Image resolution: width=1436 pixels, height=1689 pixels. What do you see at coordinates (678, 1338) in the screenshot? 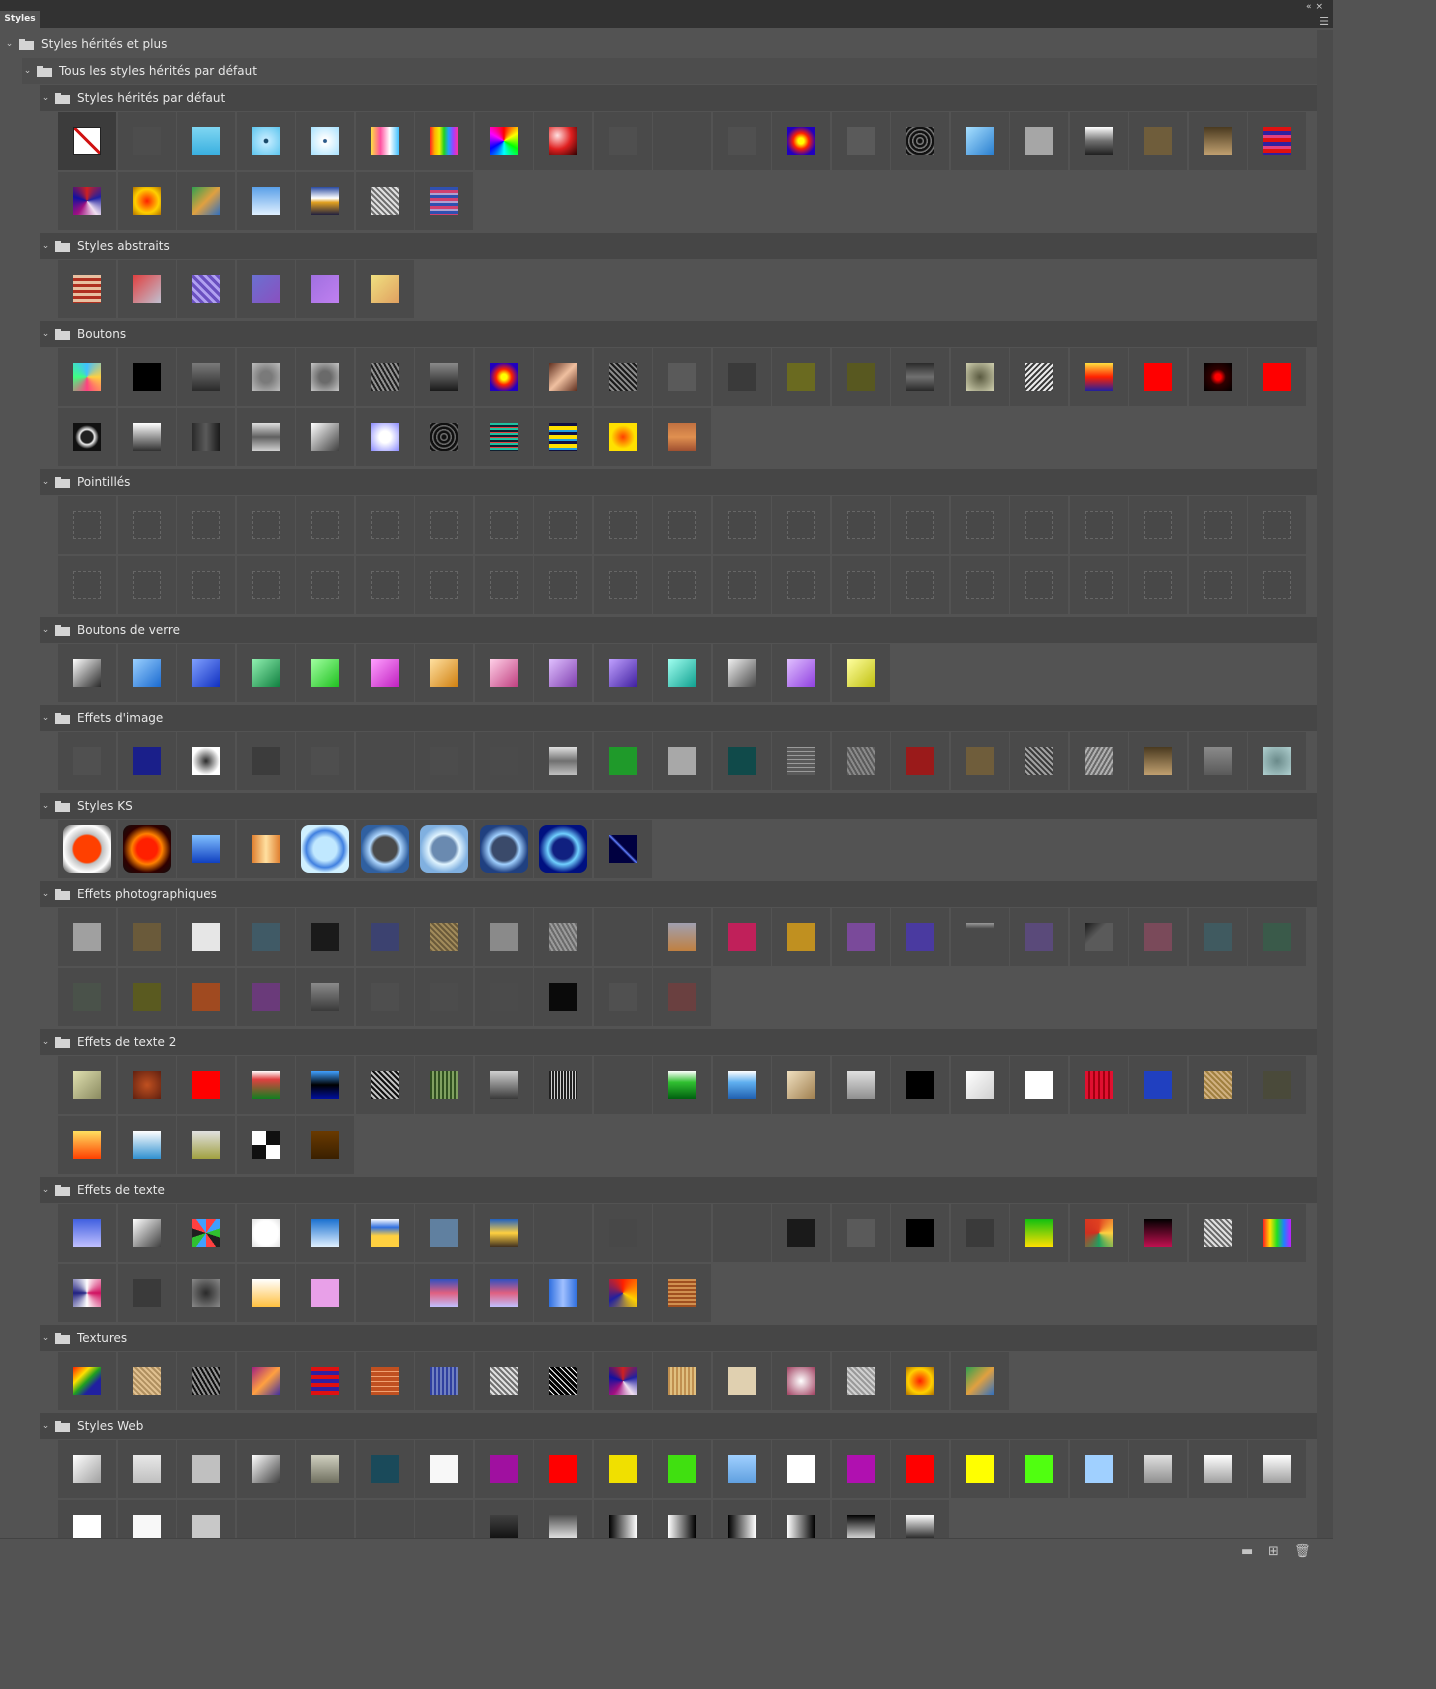
I see `section-header: ⌄ Textures` at bounding box center [678, 1338].